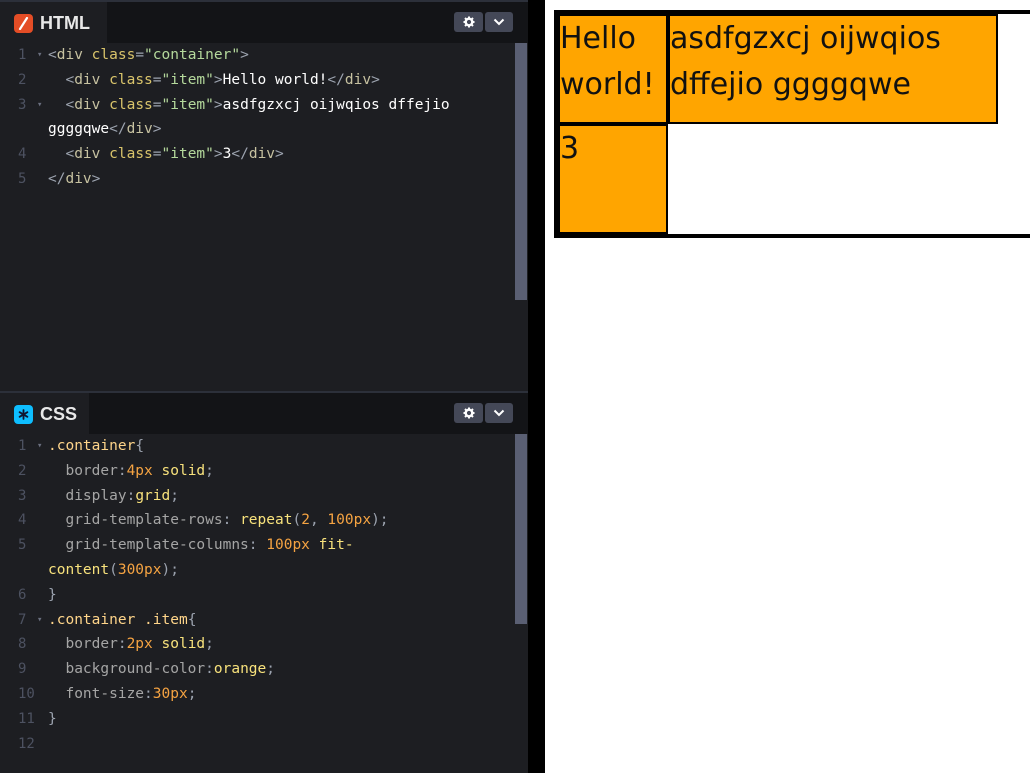 The width and height of the screenshot is (1030, 773). Describe the element at coordinates (468, 413) in the screenshot. I see `css-settings-button` at that location.